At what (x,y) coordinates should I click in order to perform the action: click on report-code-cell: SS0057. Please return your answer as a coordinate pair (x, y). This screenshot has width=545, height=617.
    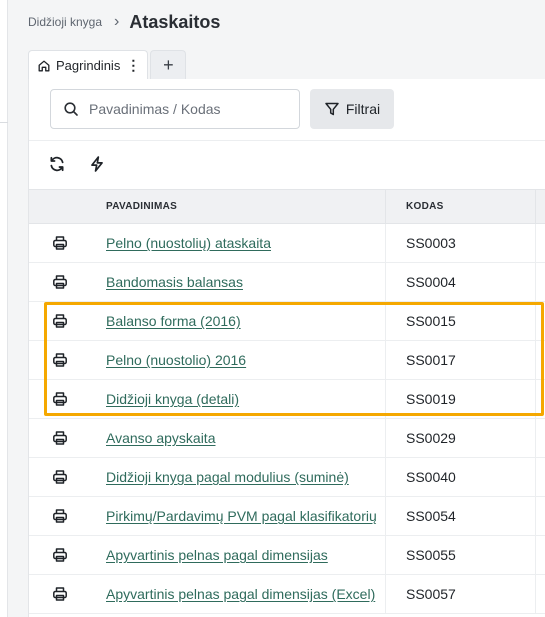
    Looking at the image, I should click on (461, 594).